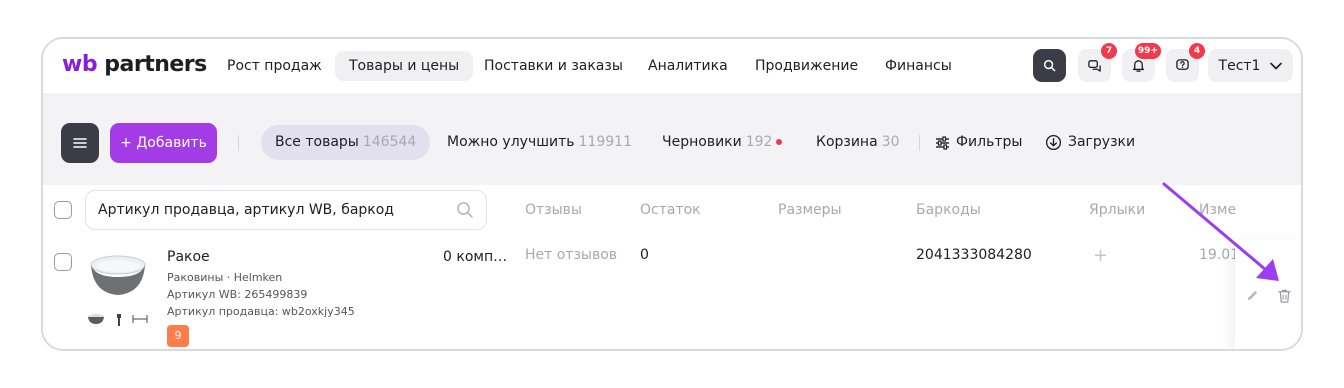 The image size is (1344, 388). Describe the element at coordinates (890, 142) in the screenshot. I see `tab-count: 30` at that location.